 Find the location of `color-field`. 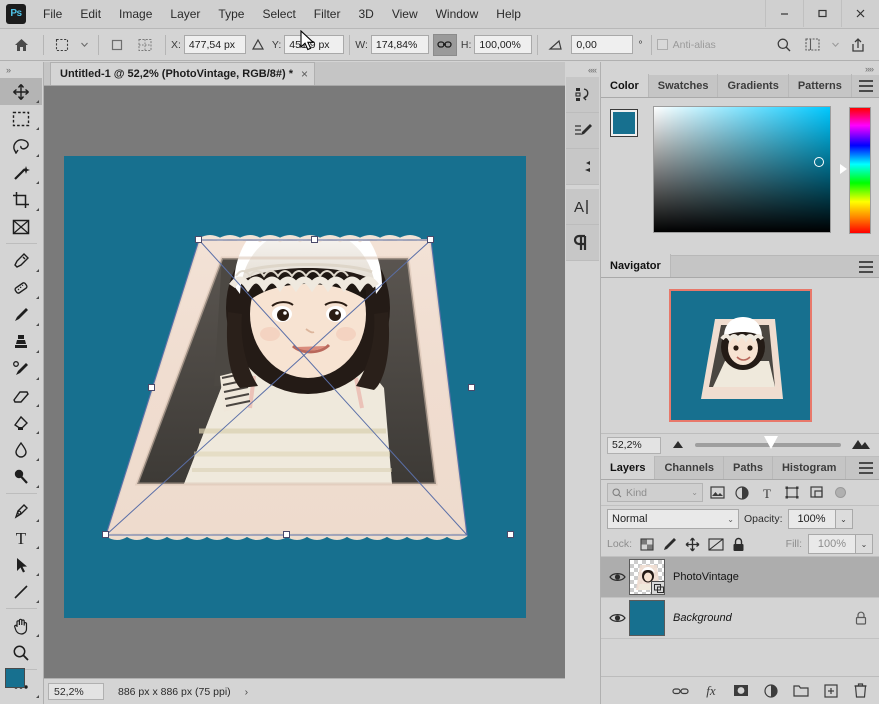

color-field is located at coordinates (742, 169).